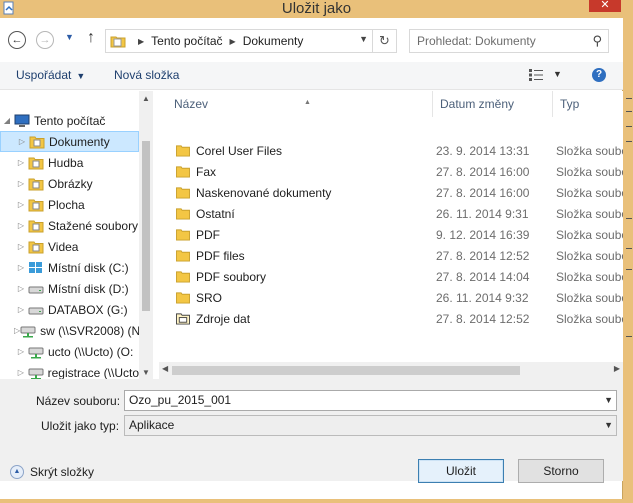  I want to click on tree-item: ▷ DATABOX (G:), so click(69, 309).